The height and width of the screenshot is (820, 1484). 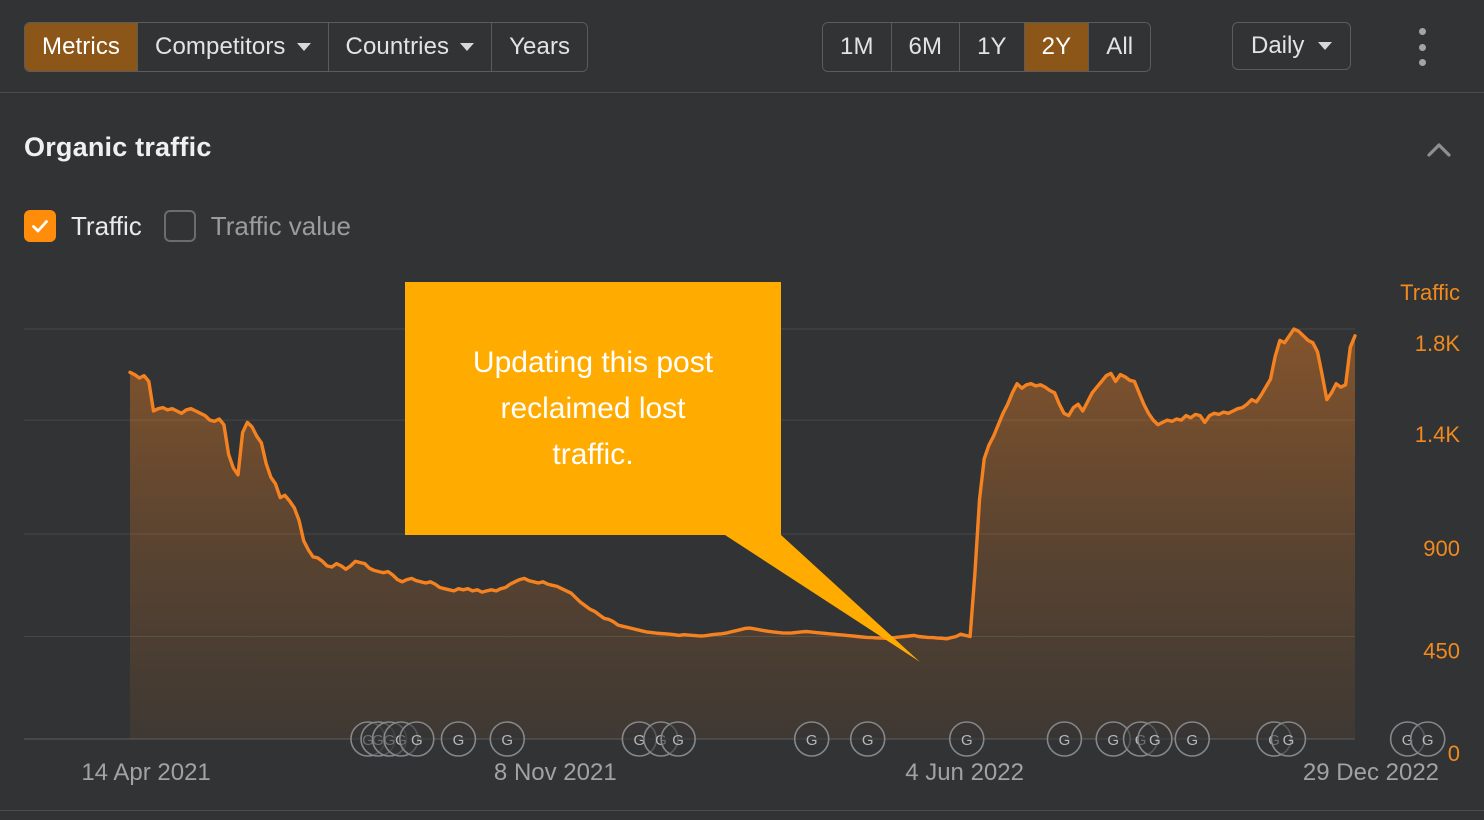 I want to click on tab-competitors: Competitors, so click(x=233, y=47).